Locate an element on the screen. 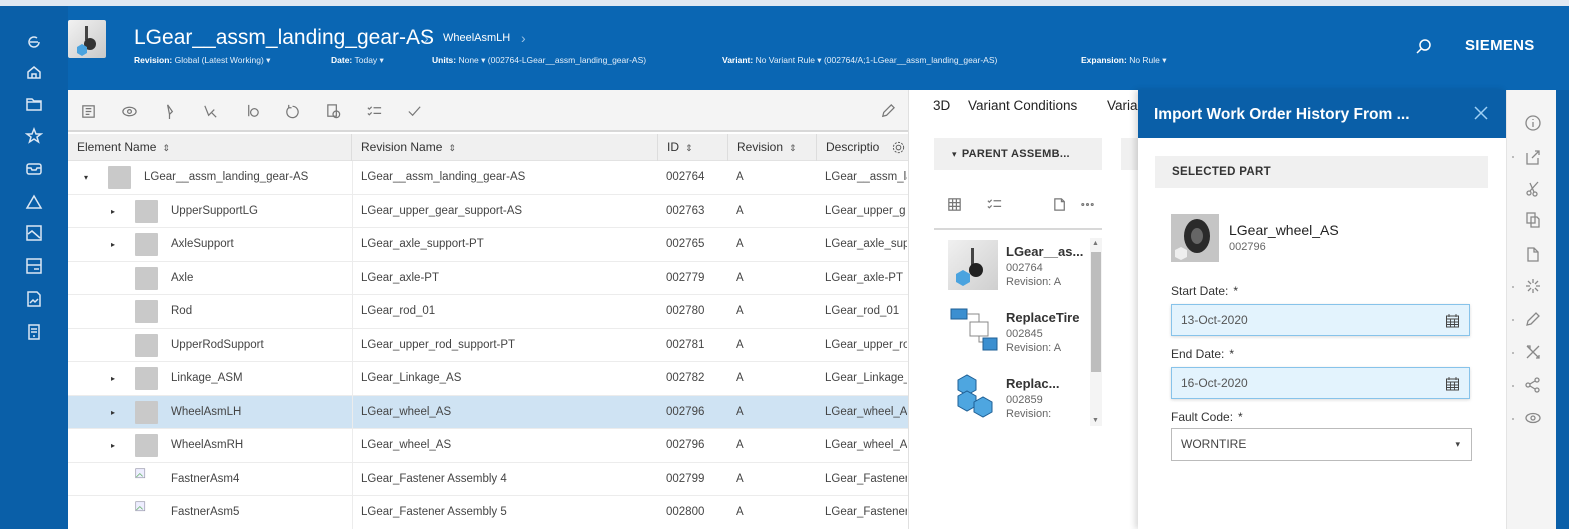  tab-variant-conditions: Variant Conditions is located at coordinates (1022, 105).